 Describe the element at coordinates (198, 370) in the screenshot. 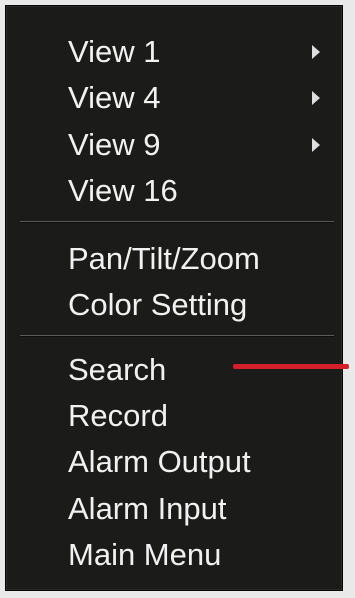

I see `menu-item-search: Search` at that location.